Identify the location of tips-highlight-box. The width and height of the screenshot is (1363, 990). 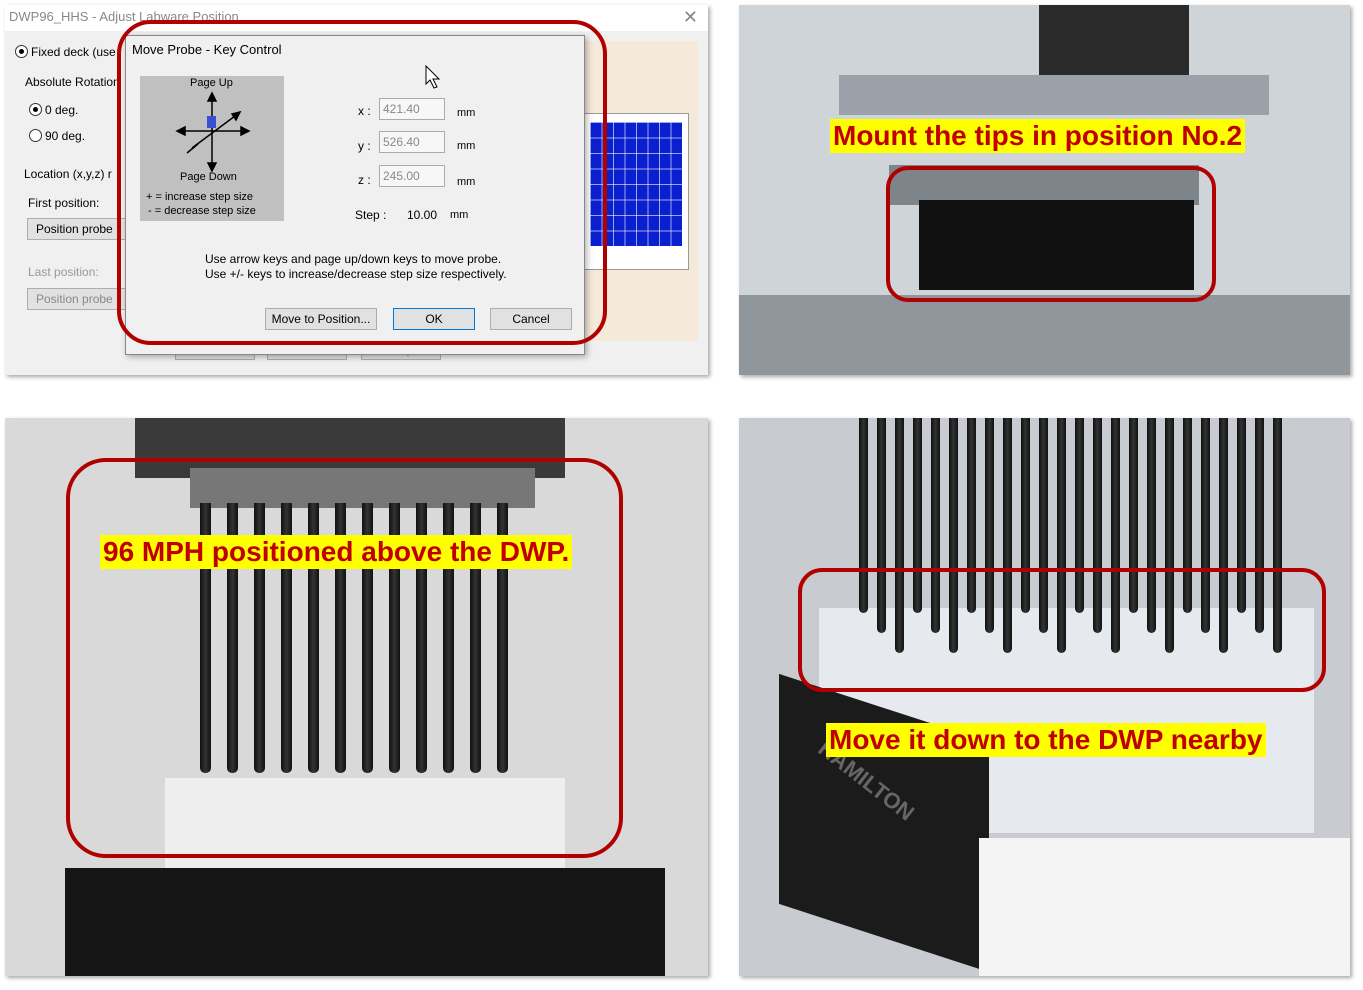
(1051, 234).